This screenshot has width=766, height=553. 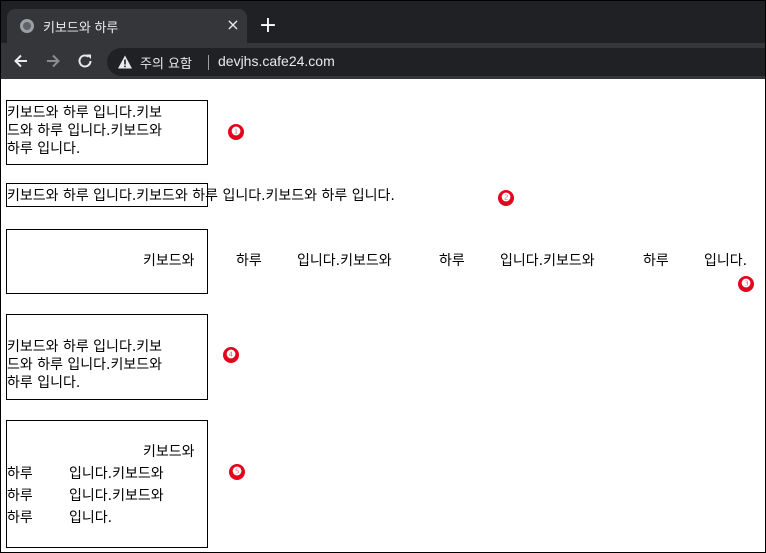 What do you see at coordinates (236, 132) in the screenshot?
I see `marker-1: ❶` at bounding box center [236, 132].